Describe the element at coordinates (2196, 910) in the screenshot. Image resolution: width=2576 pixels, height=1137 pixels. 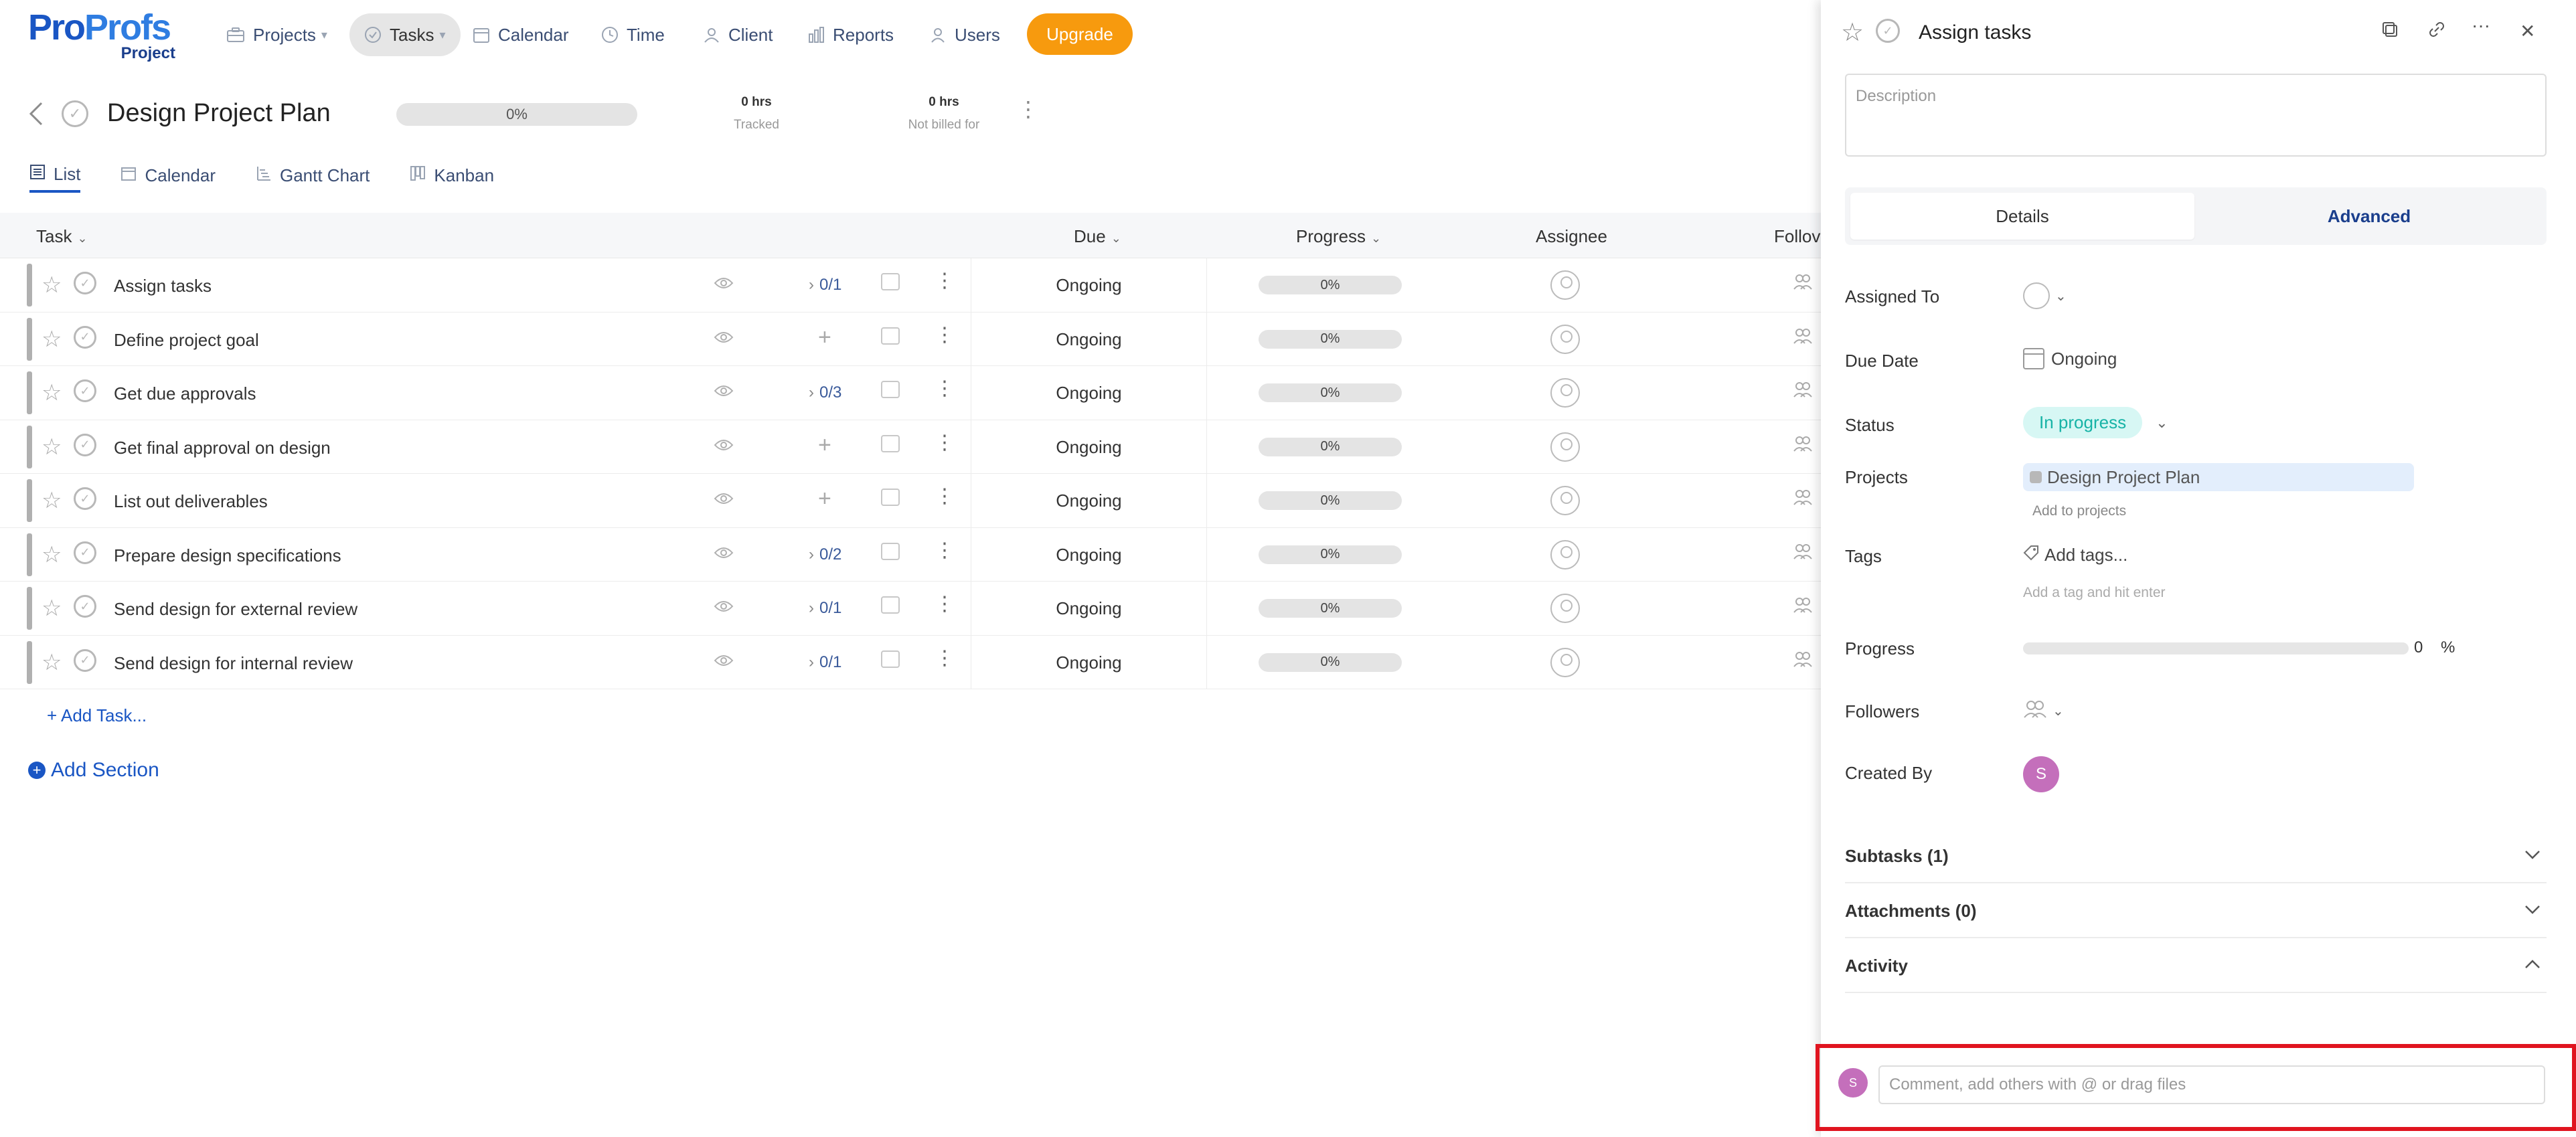
I see `attachments-section: Attachments (0)` at that location.